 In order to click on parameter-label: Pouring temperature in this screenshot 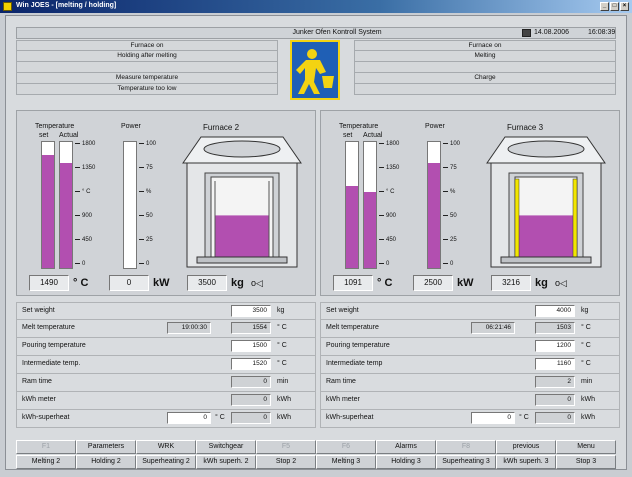, I will do `click(54, 345)`.